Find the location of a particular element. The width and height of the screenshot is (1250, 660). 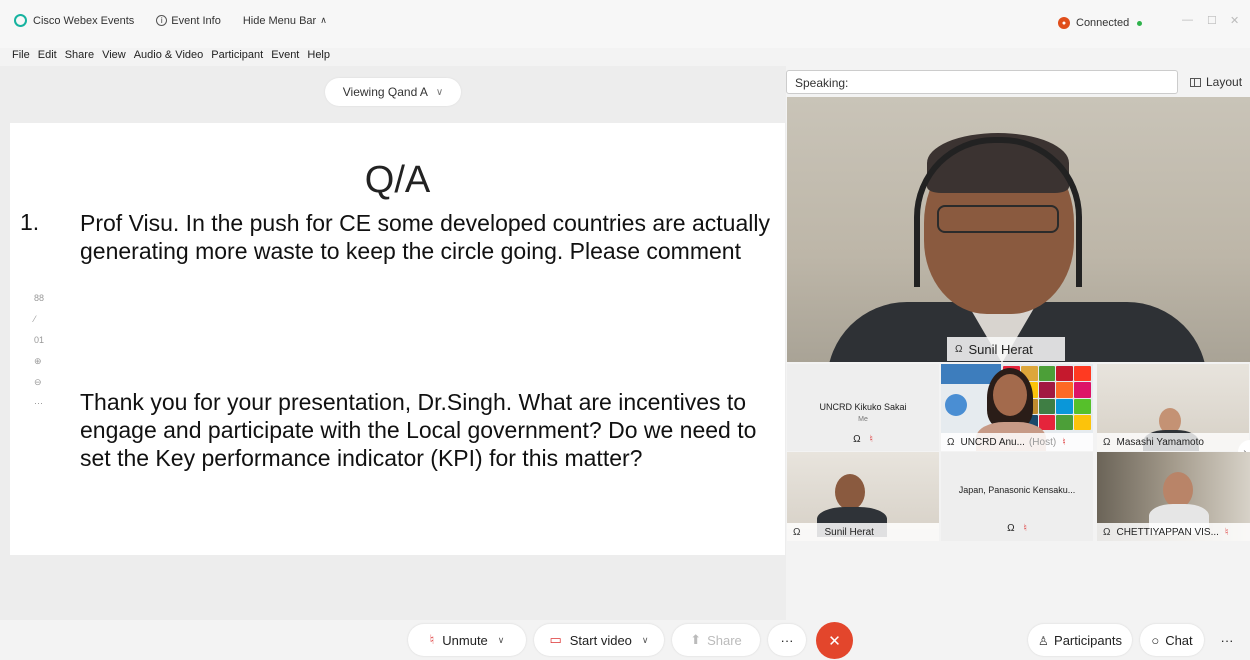

share-label: Share is located at coordinates (724, 640).